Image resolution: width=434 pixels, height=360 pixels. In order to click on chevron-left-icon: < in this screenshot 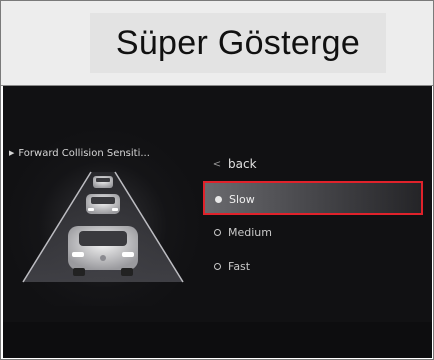, I will do `click(217, 164)`.